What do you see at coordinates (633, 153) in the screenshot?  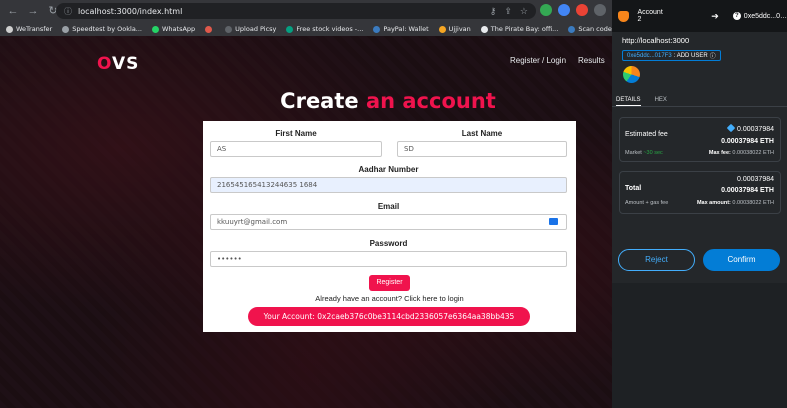 I see `market-label: Market` at bounding box center [633, 153].